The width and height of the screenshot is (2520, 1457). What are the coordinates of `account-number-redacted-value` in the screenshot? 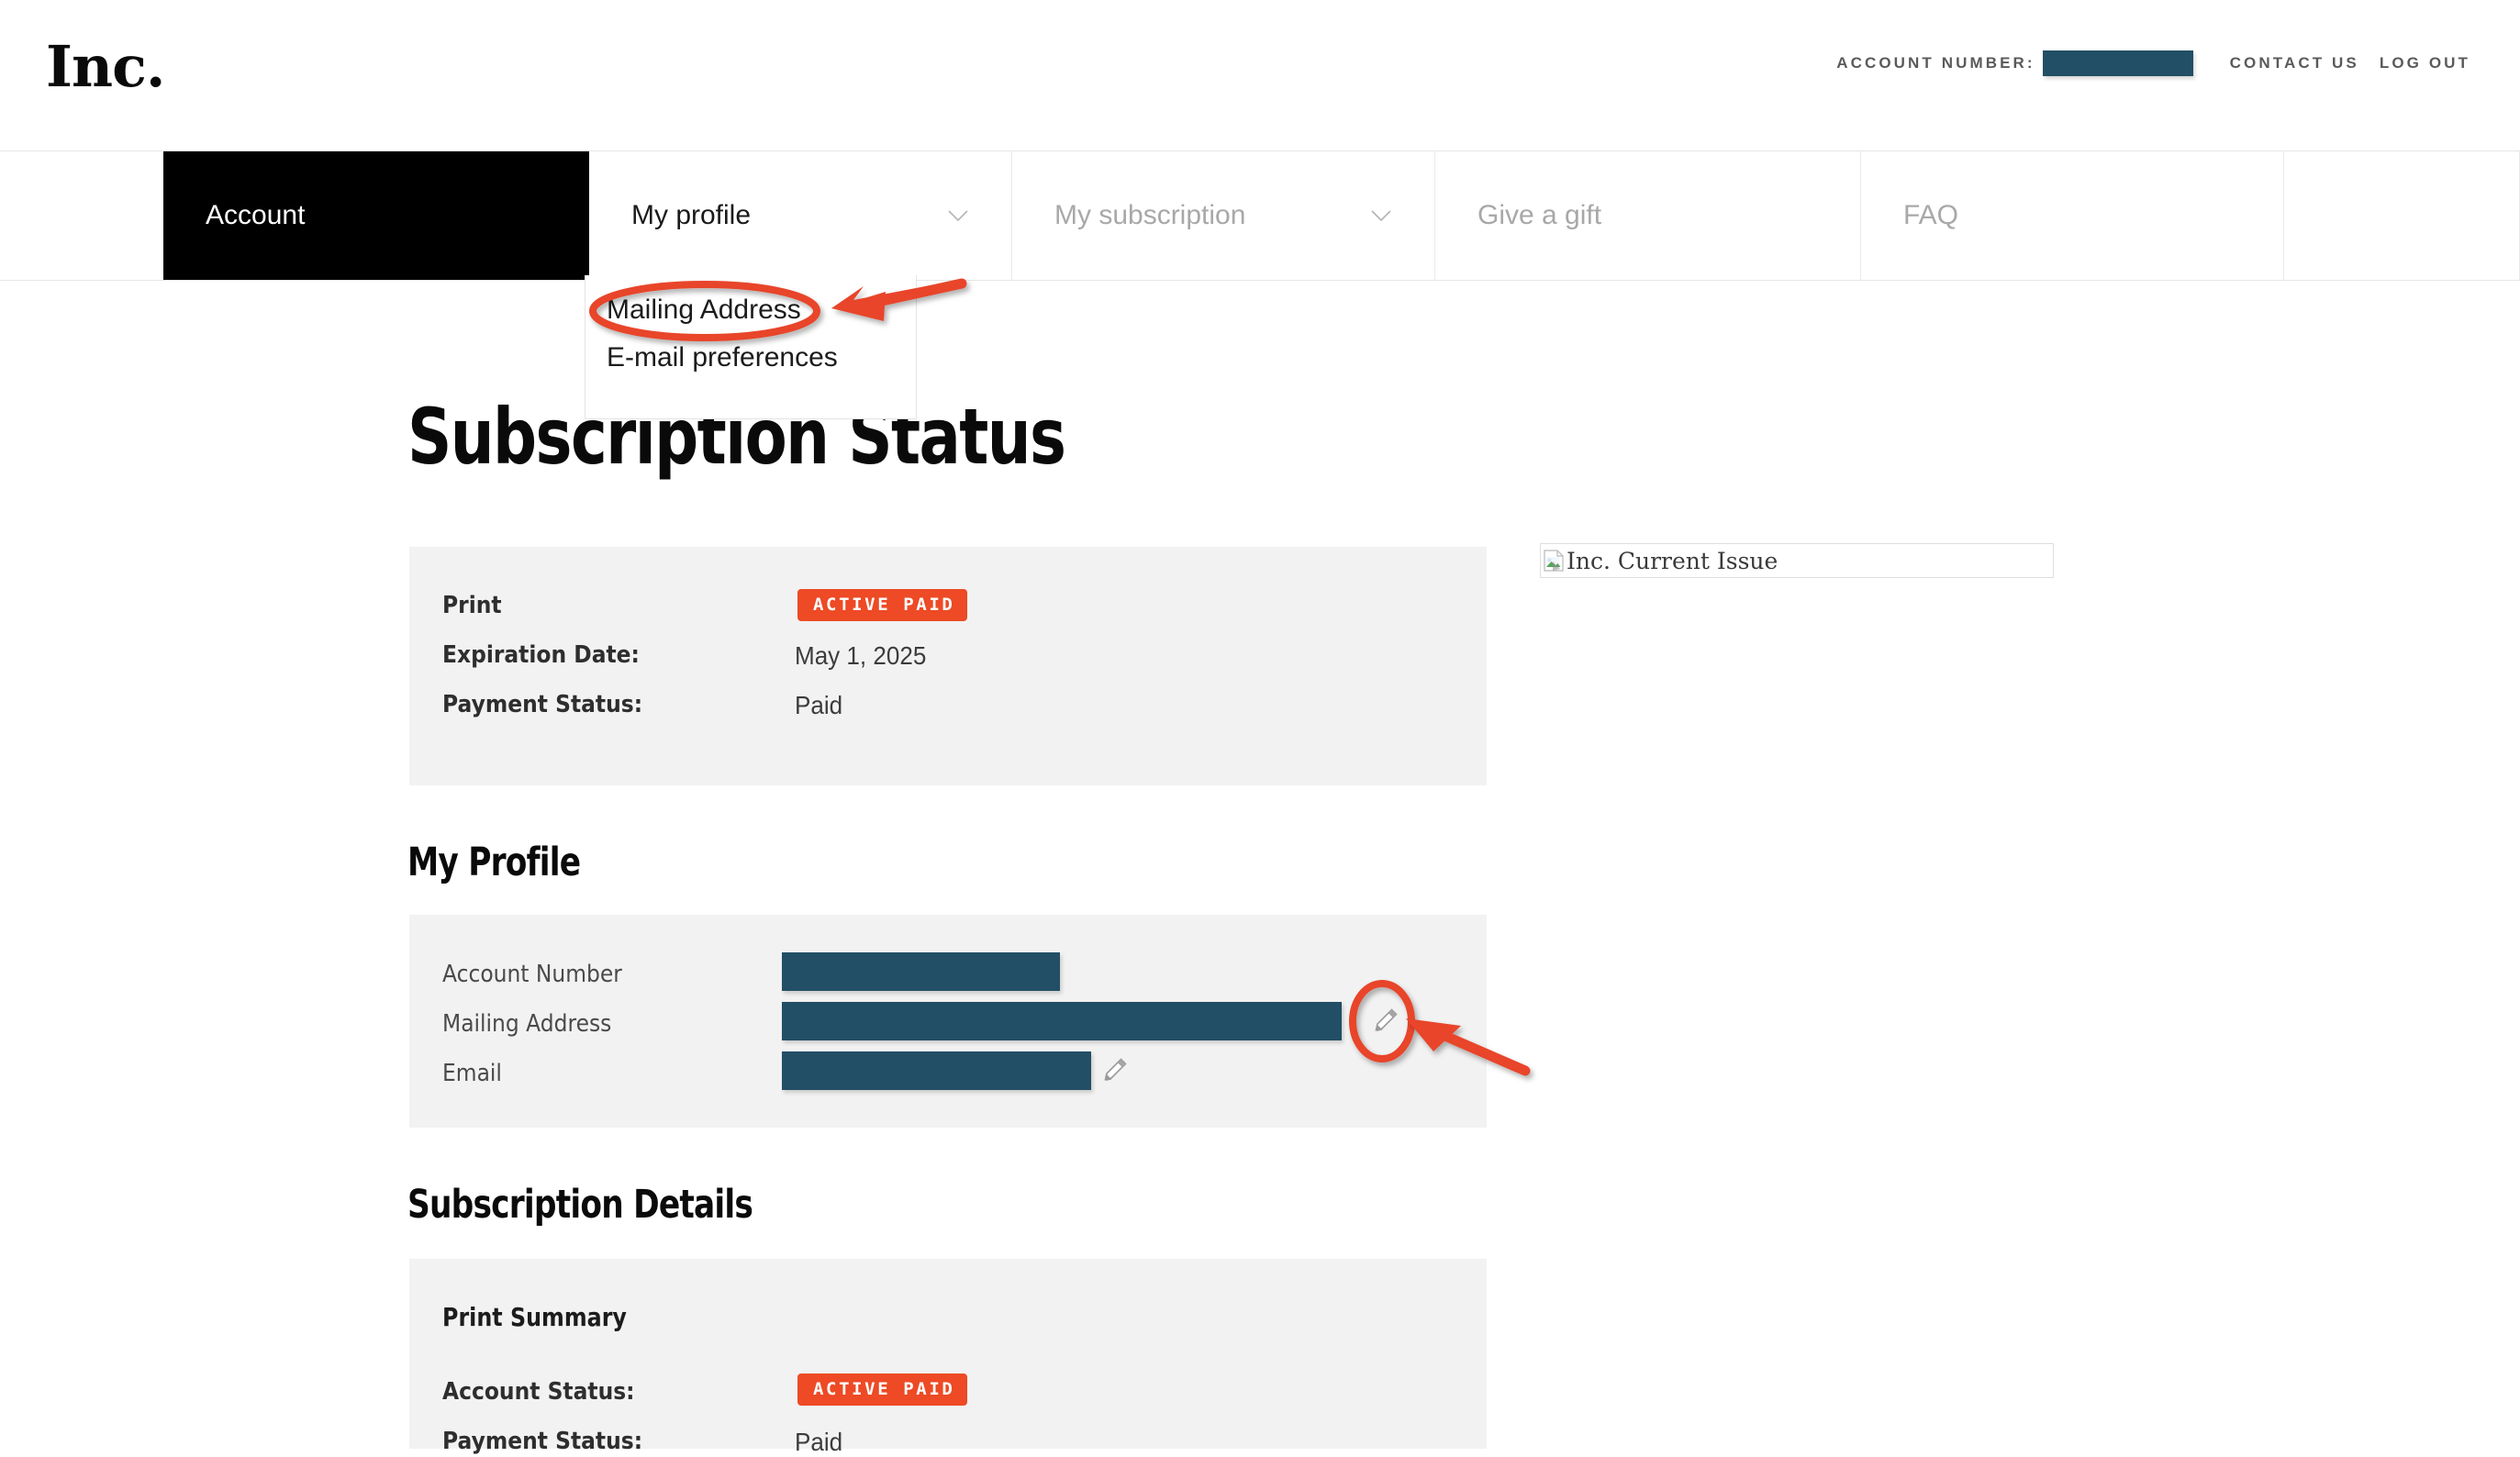 It's located at (2117, 63).